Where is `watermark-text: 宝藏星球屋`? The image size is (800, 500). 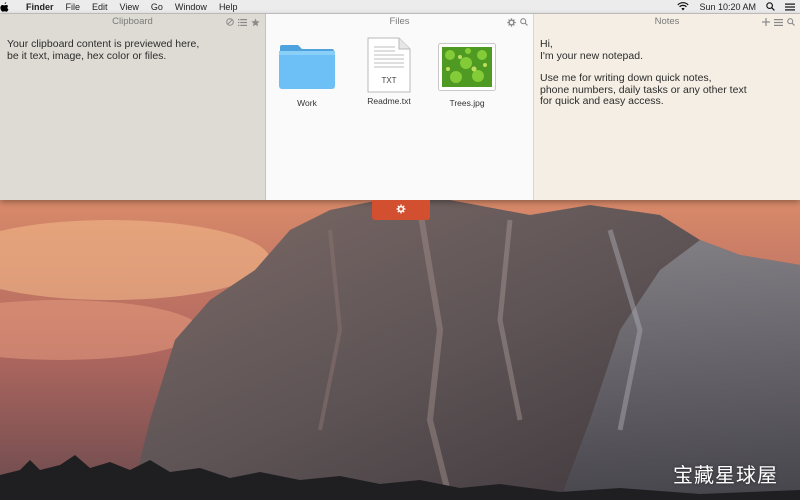 watermark-text: 宝藏星球屋 is located at coordinates (725, 475).